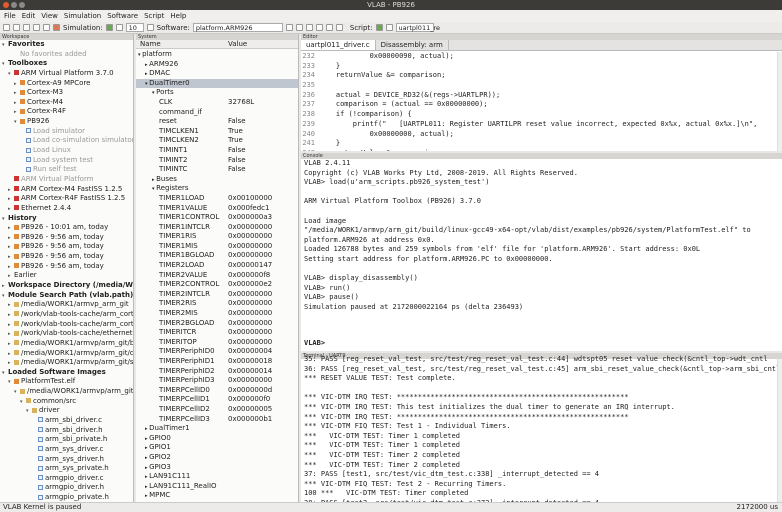 This screenshot has width=782, height=512. Describe the element at coordinates (56, 27) in the screenshot. I see `record-icon` at that location.